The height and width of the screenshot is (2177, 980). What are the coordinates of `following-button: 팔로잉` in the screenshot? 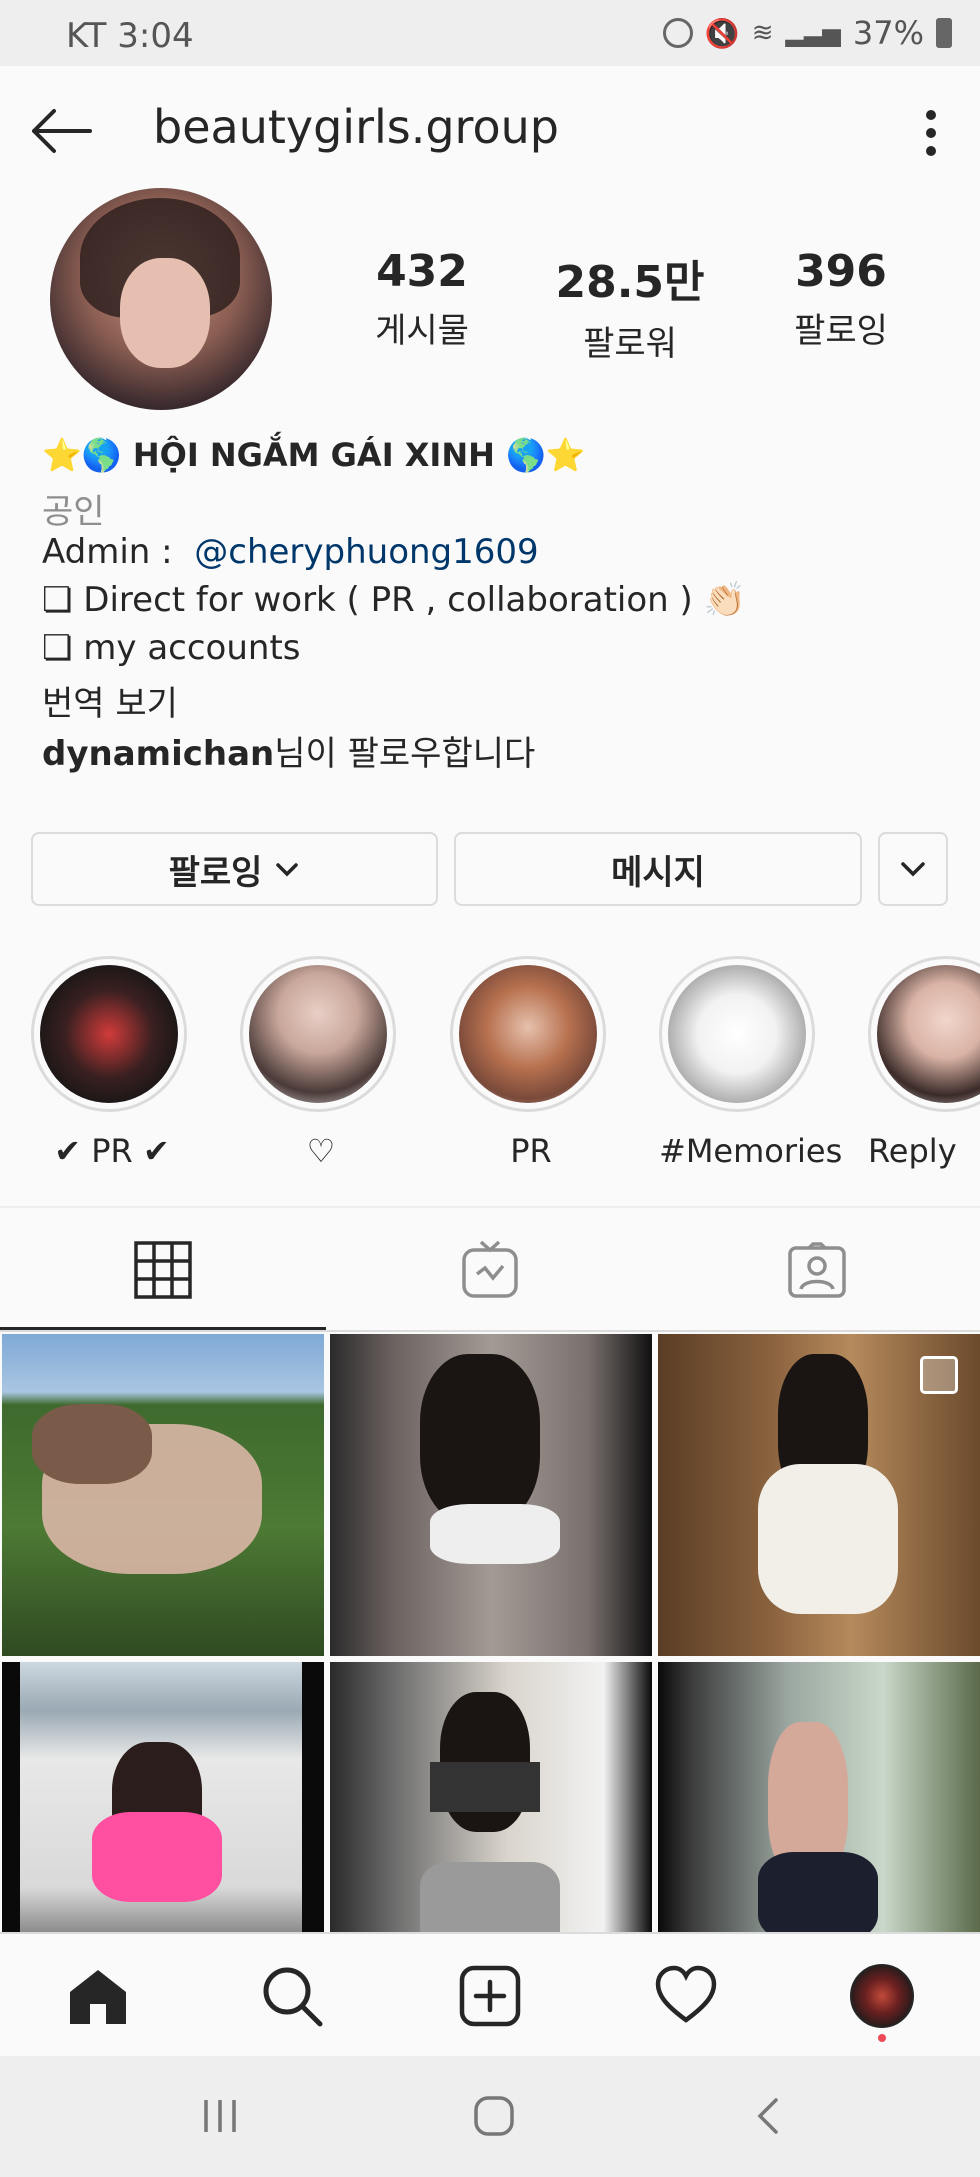 It's located at (234, 869).